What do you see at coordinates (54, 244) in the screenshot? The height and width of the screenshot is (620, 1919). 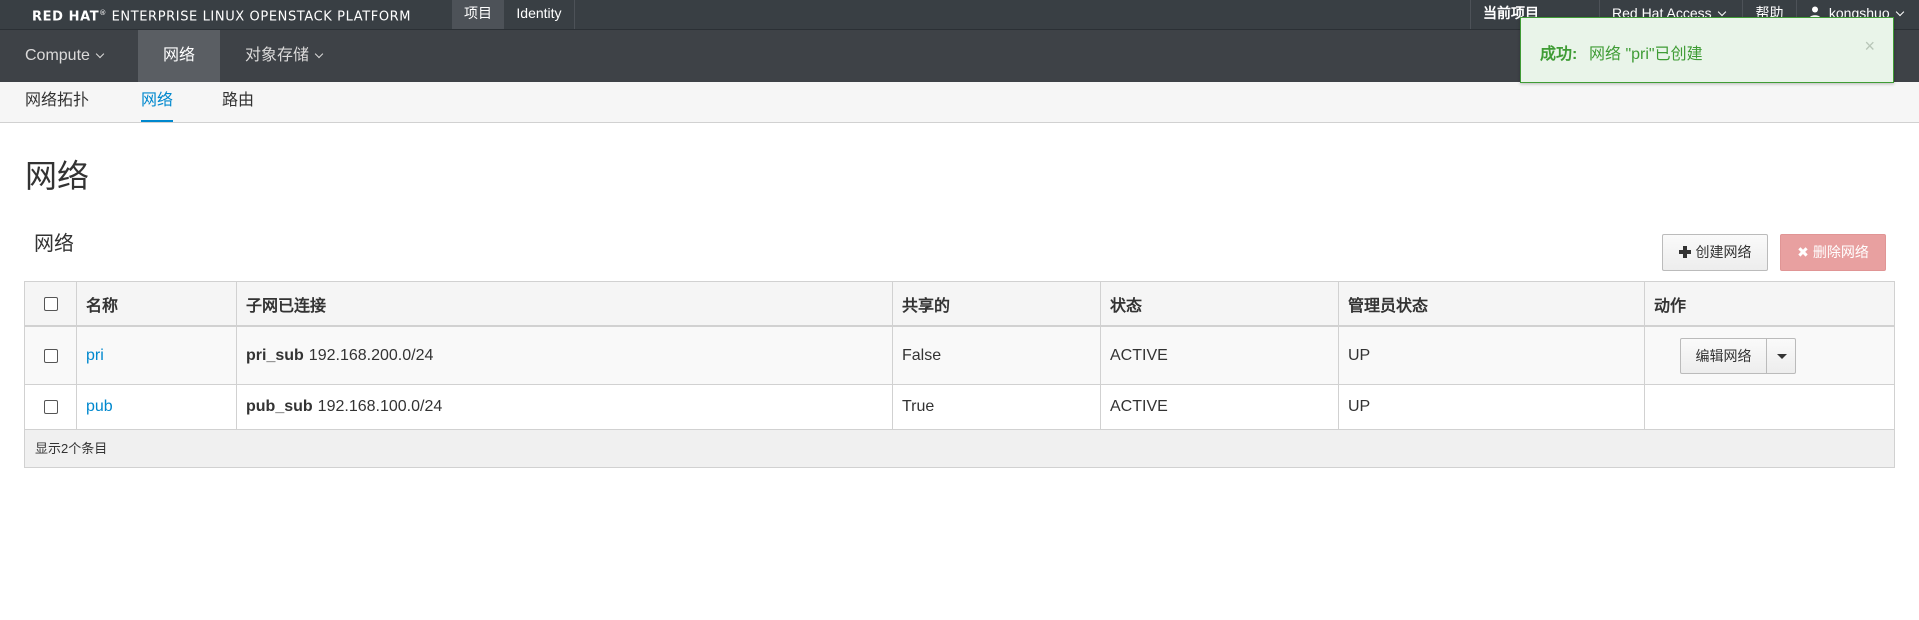 I see `section-title: 网络` at bounding box center [54, 244].